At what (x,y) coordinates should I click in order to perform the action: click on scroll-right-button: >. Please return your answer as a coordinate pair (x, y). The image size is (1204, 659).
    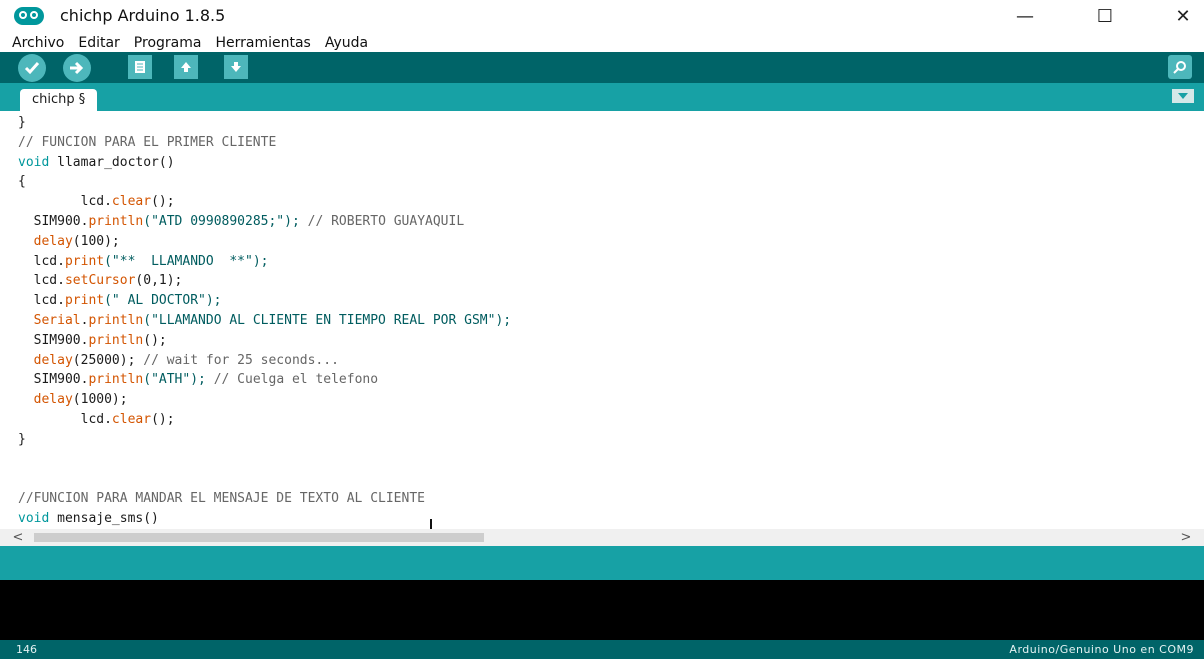
    Looking at the image, I should click on (1186, 537).